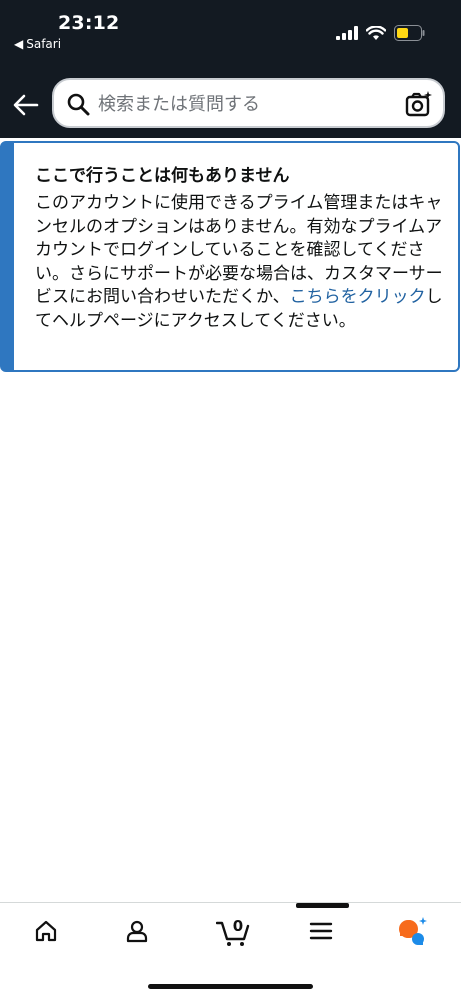 This screenshot has height=1000, width=461. I want to click on nav-home, so click(46, 931).